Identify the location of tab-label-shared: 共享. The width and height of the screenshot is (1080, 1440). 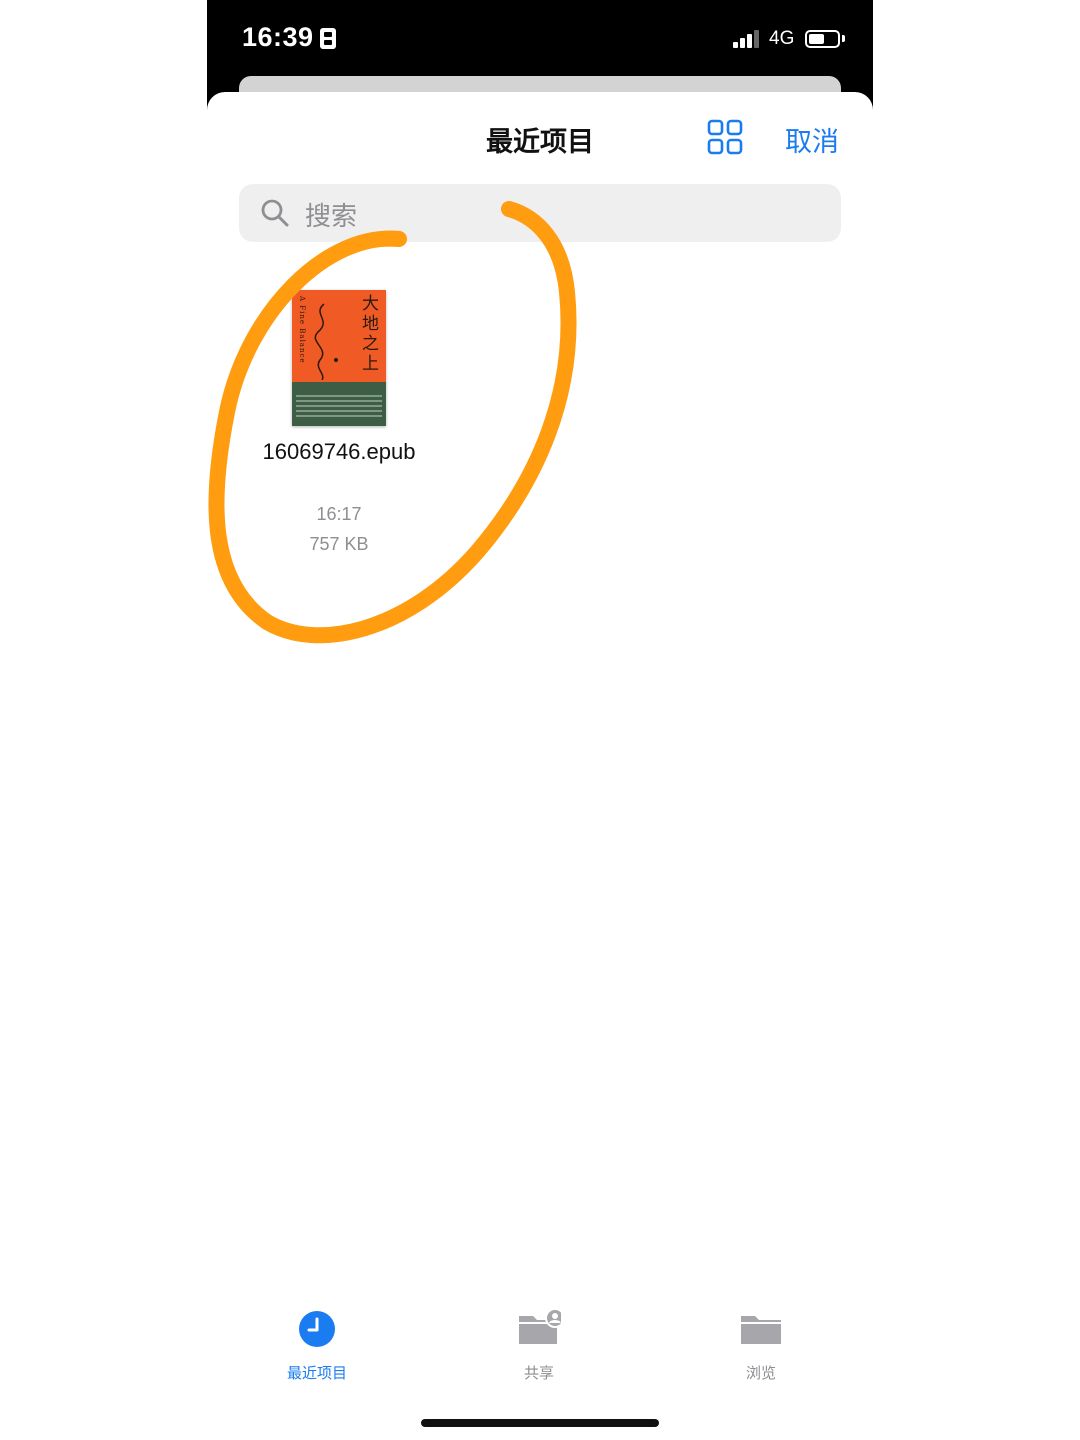
(538, 1373).